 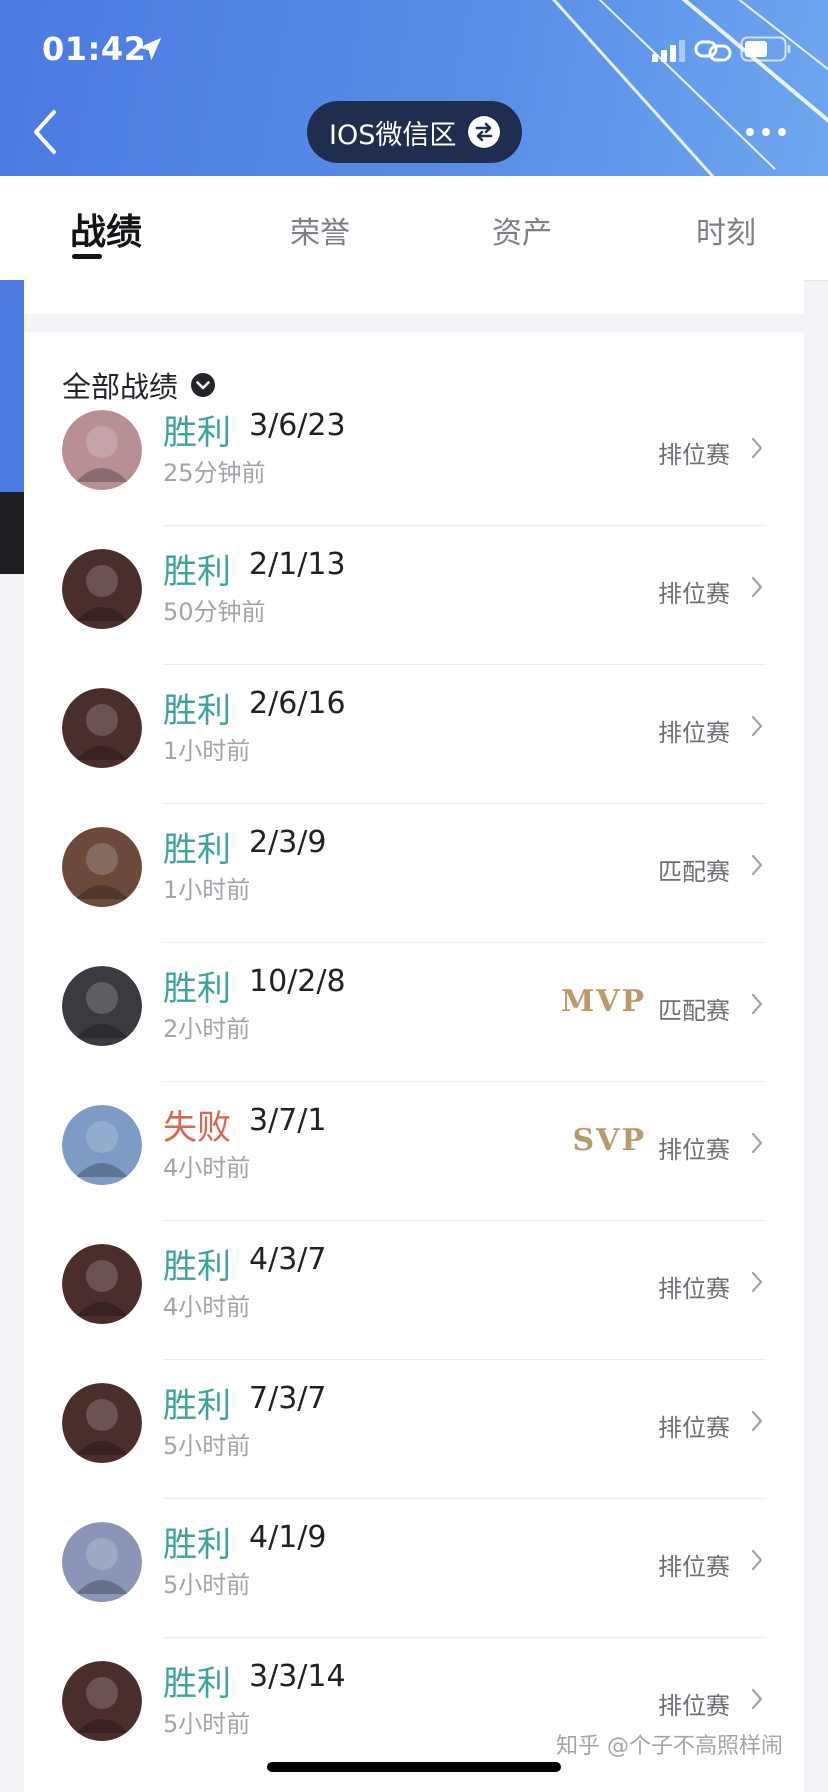 I want to click on match-row: 胜利 2/6/16 1小时前 排位赛, so click(x=414, y=734).